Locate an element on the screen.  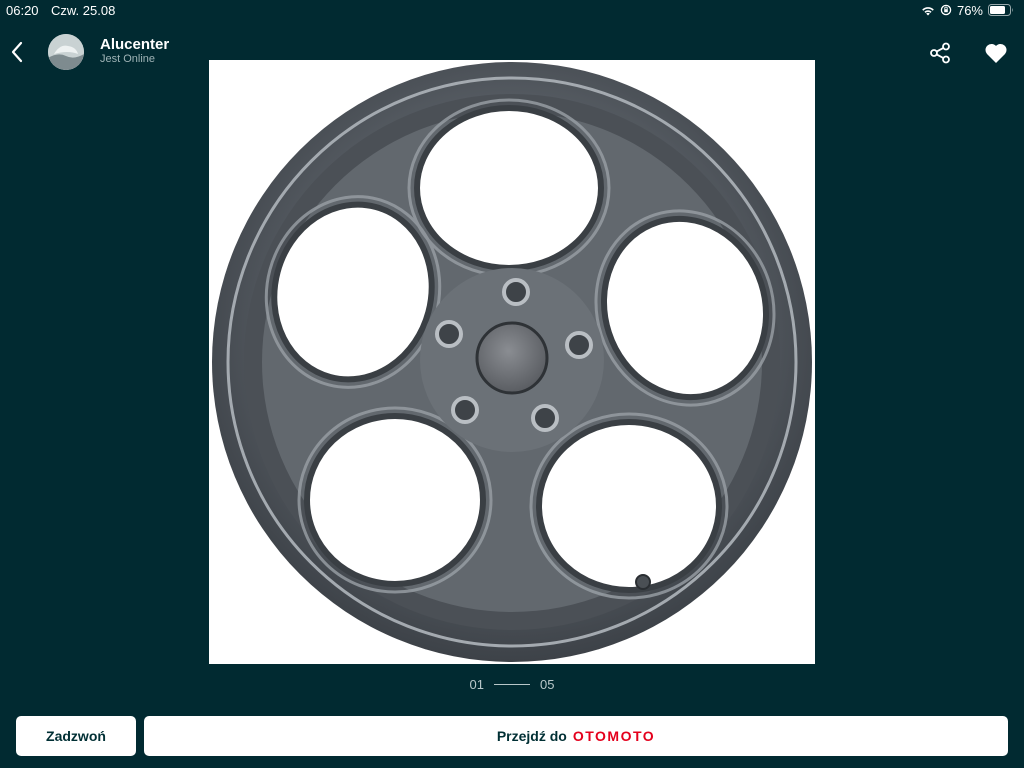
favorite-button is located at coordinates (996, 53).